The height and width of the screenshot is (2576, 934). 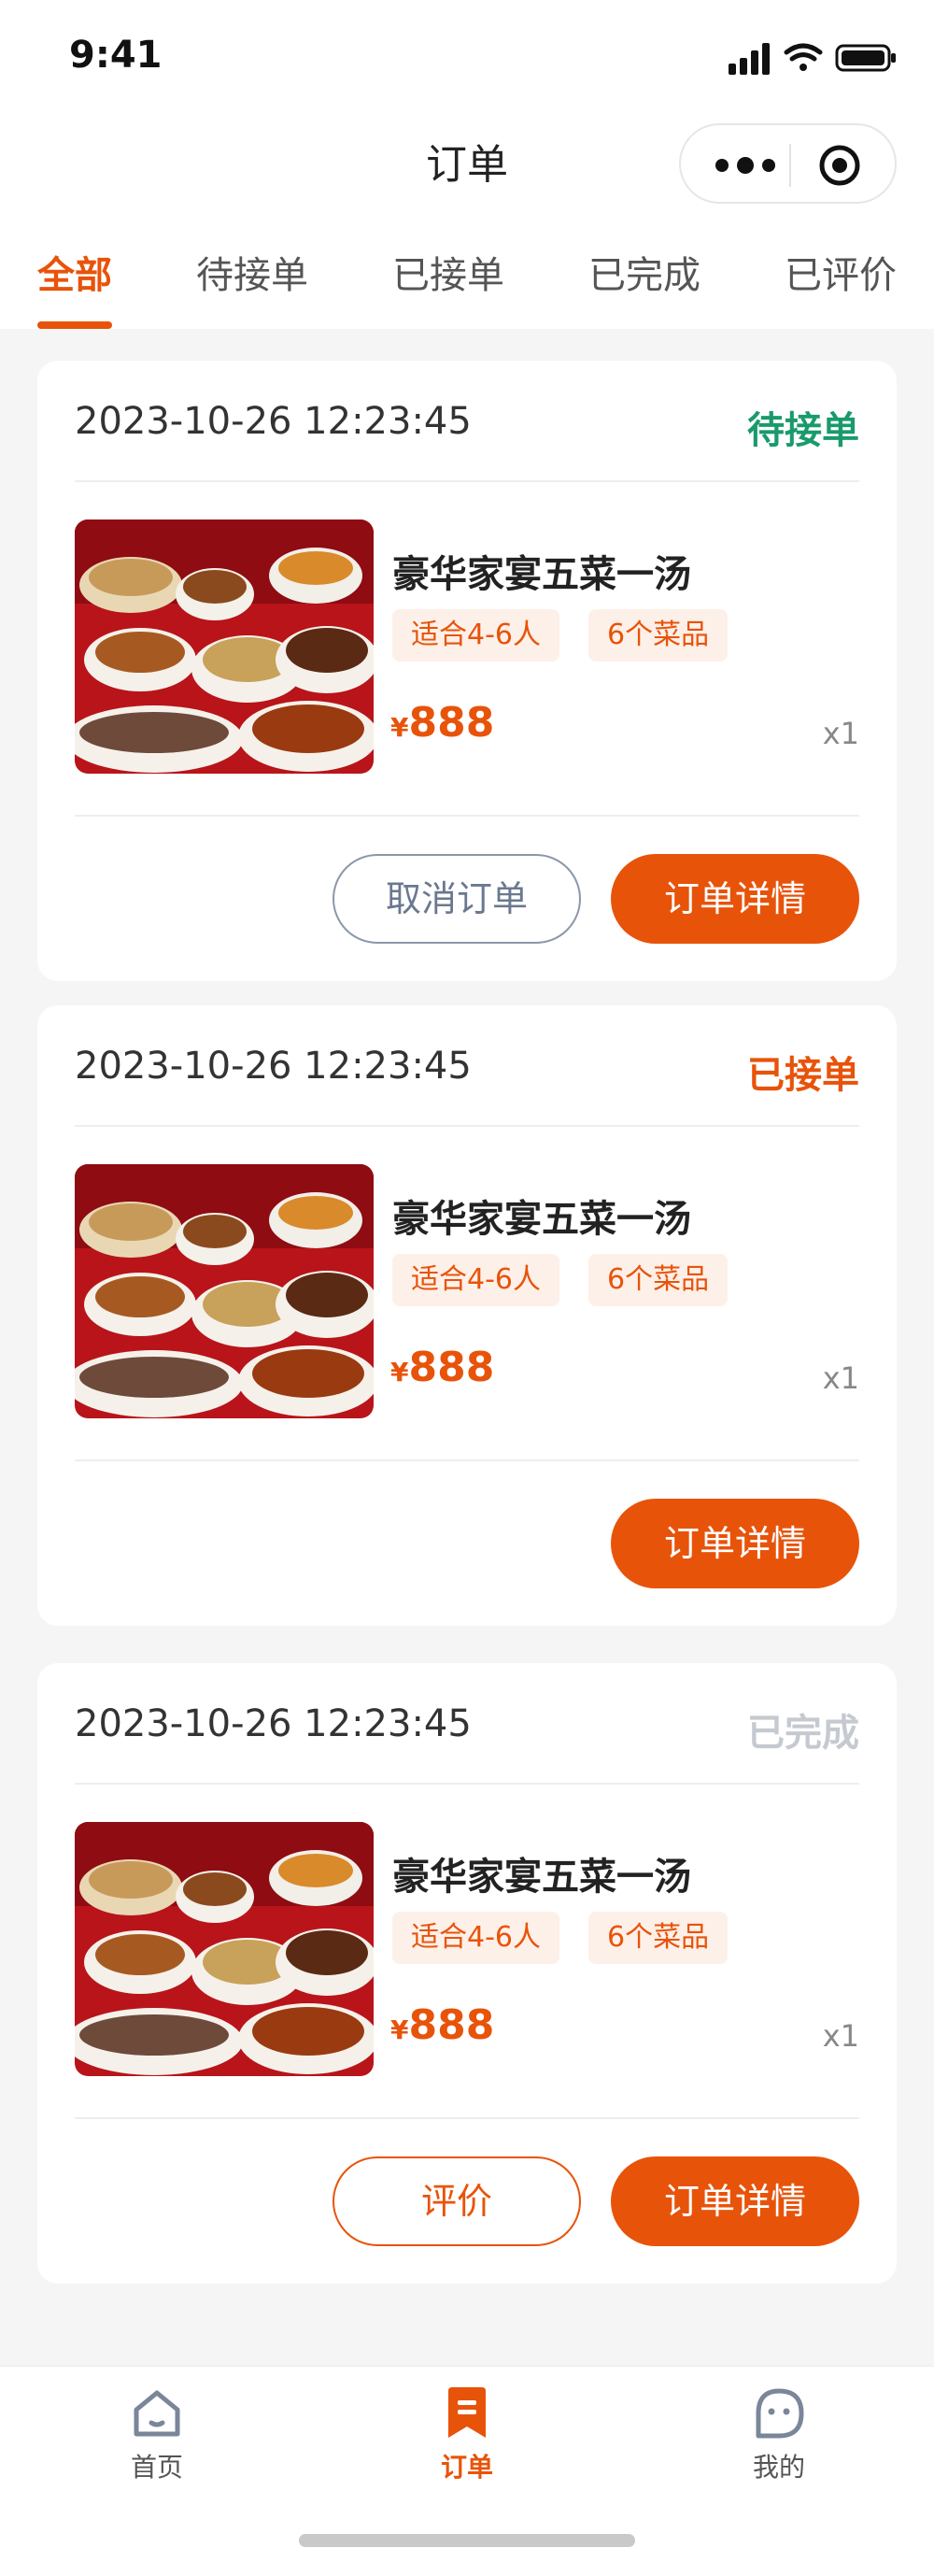 I want to click on wifi-icon, so click(x=804, y=57).